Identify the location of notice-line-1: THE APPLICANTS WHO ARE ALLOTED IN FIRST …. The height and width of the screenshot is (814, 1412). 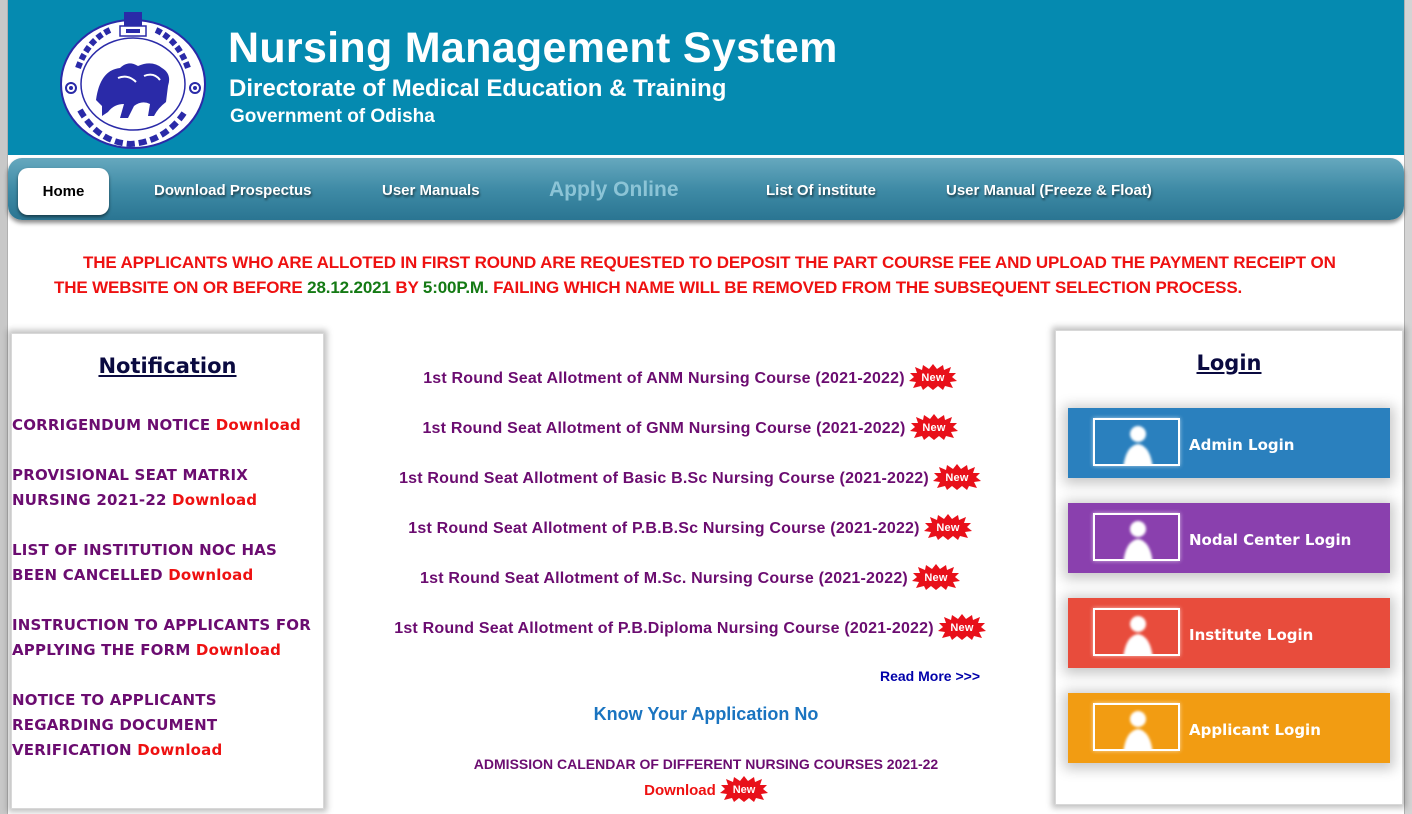
(709, 262).